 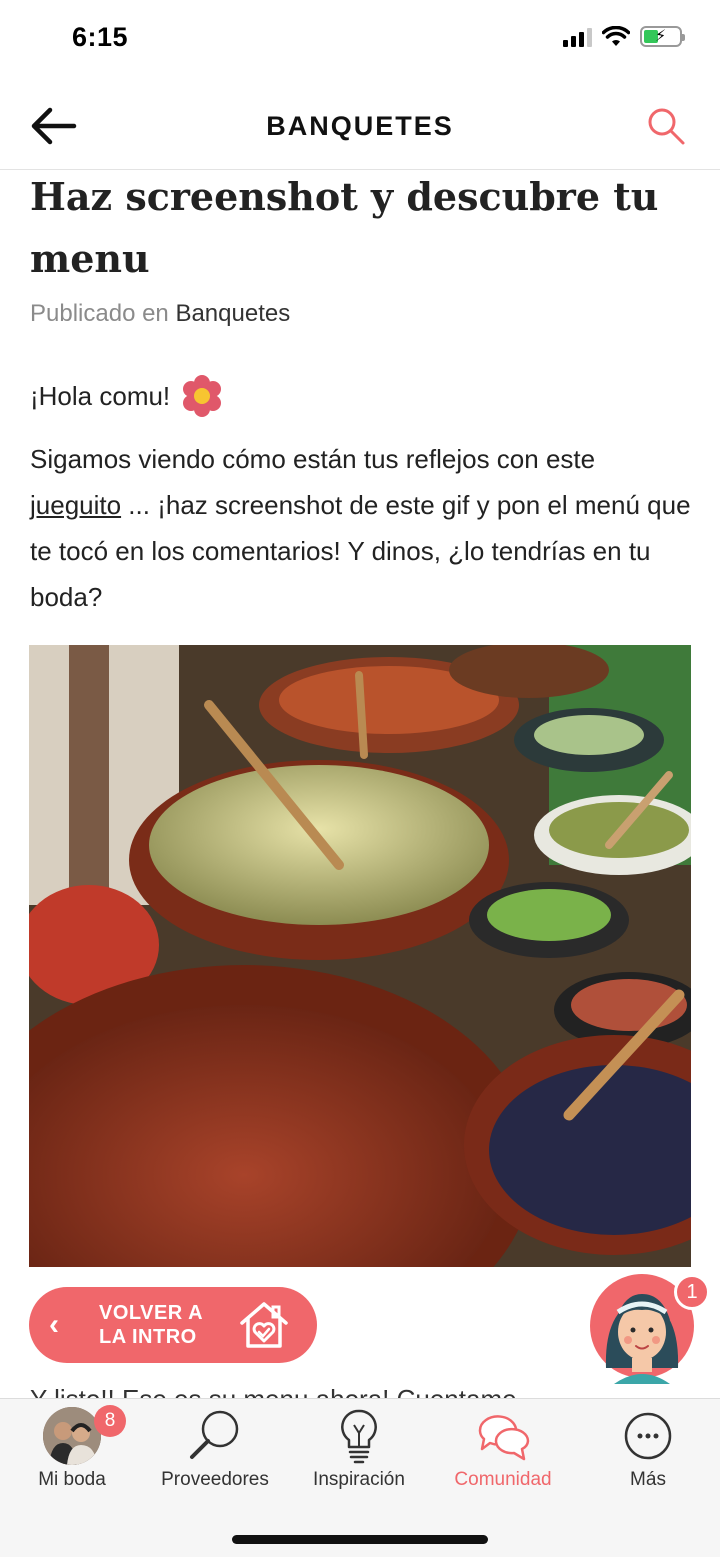 I want to click on status-bar: 6:15 ⚡, so click(x=360, y=40).